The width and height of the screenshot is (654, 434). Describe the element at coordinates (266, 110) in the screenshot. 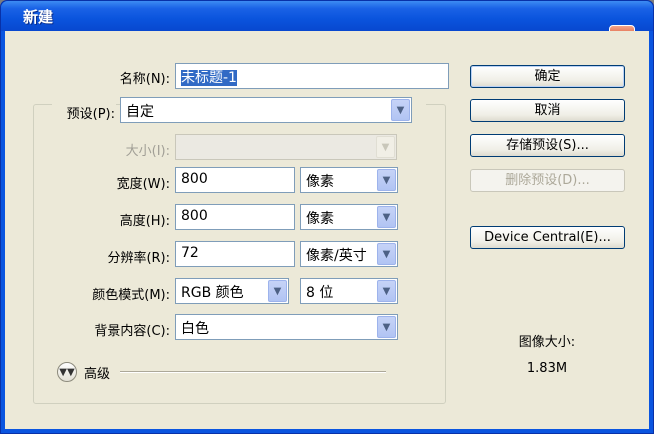

I see `preset-select: 自定 ▼` at that location.